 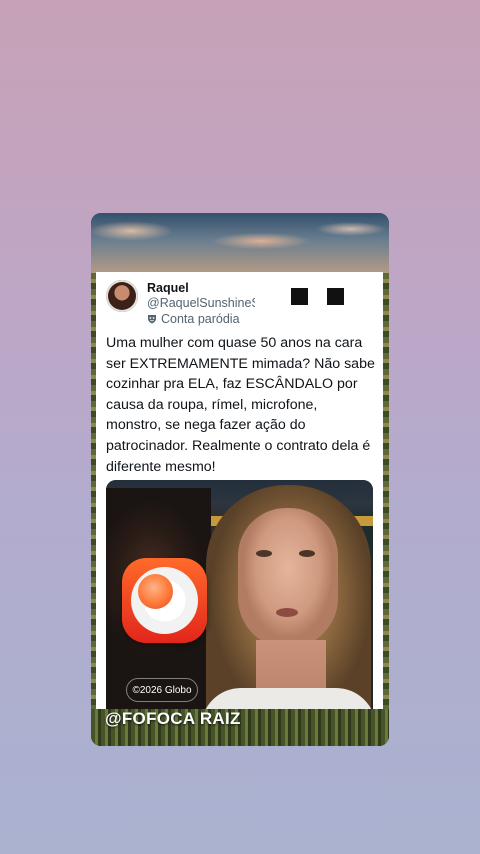 What do you see at coordinates (122, 296) in the screenshot?
I see `author-avatar` at bounding box center [122, 296].